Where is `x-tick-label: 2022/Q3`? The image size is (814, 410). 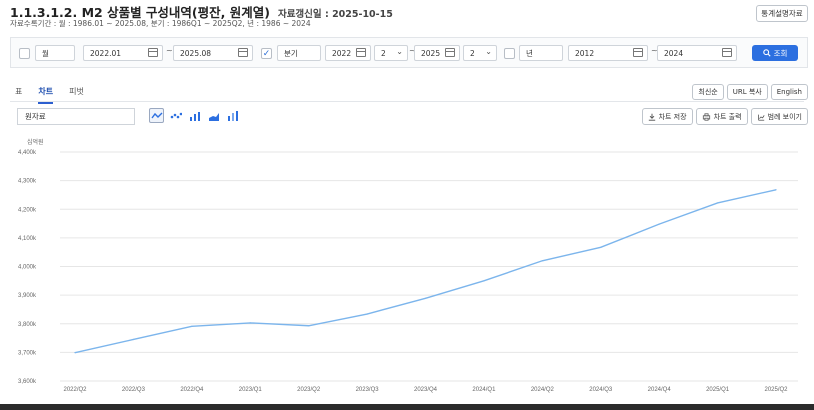 x-tick-label: 2022/Q3 is located at coordinates (134, 390).